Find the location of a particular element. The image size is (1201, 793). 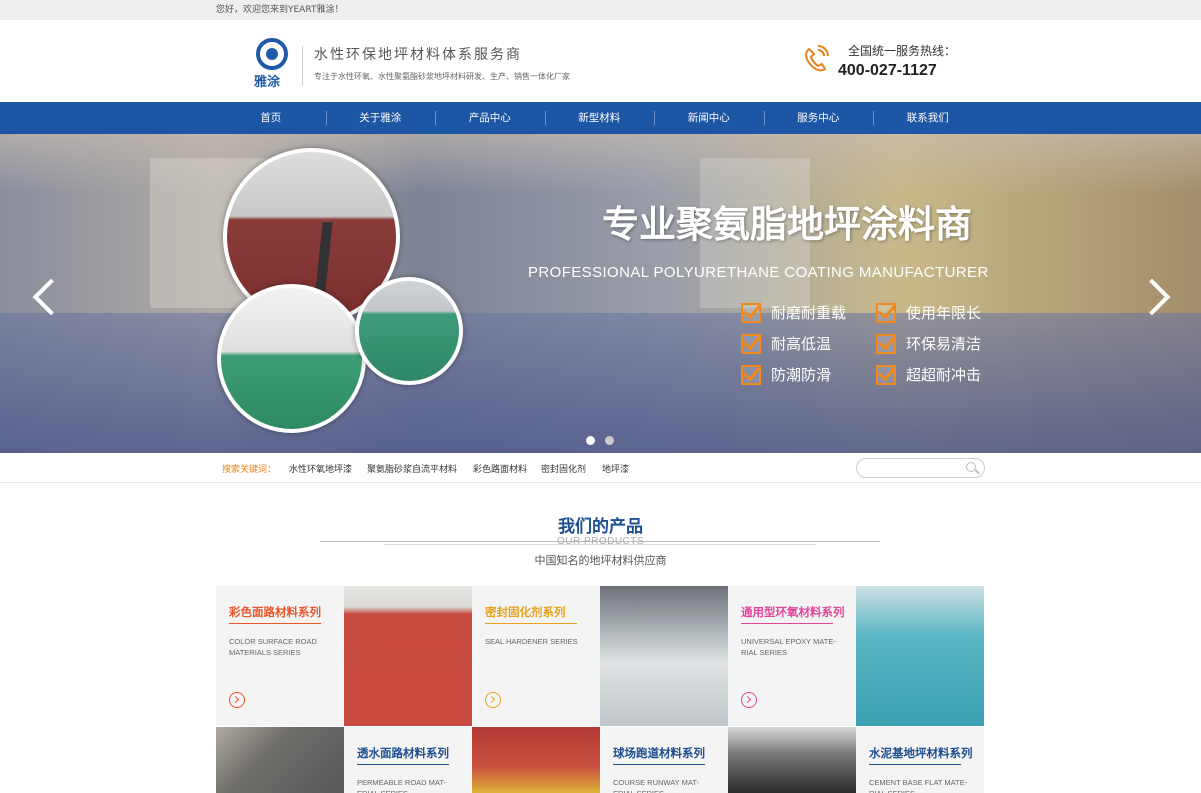

product-card-course-runway: 球场跑道材料系列 COURSE RUNWAY MAT-ERIAL SERIES is located at coordinates (664, 760).